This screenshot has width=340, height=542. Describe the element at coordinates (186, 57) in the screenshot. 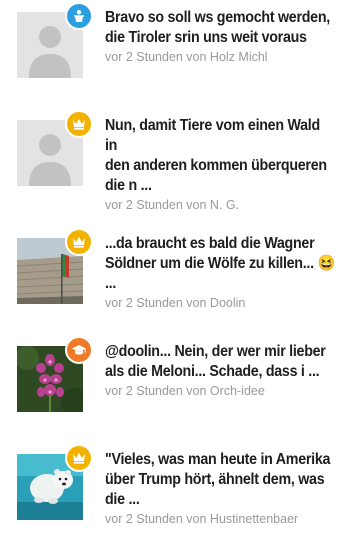

I see `comment-meta: vor 2 Stunden von Holz Michl` at that location.